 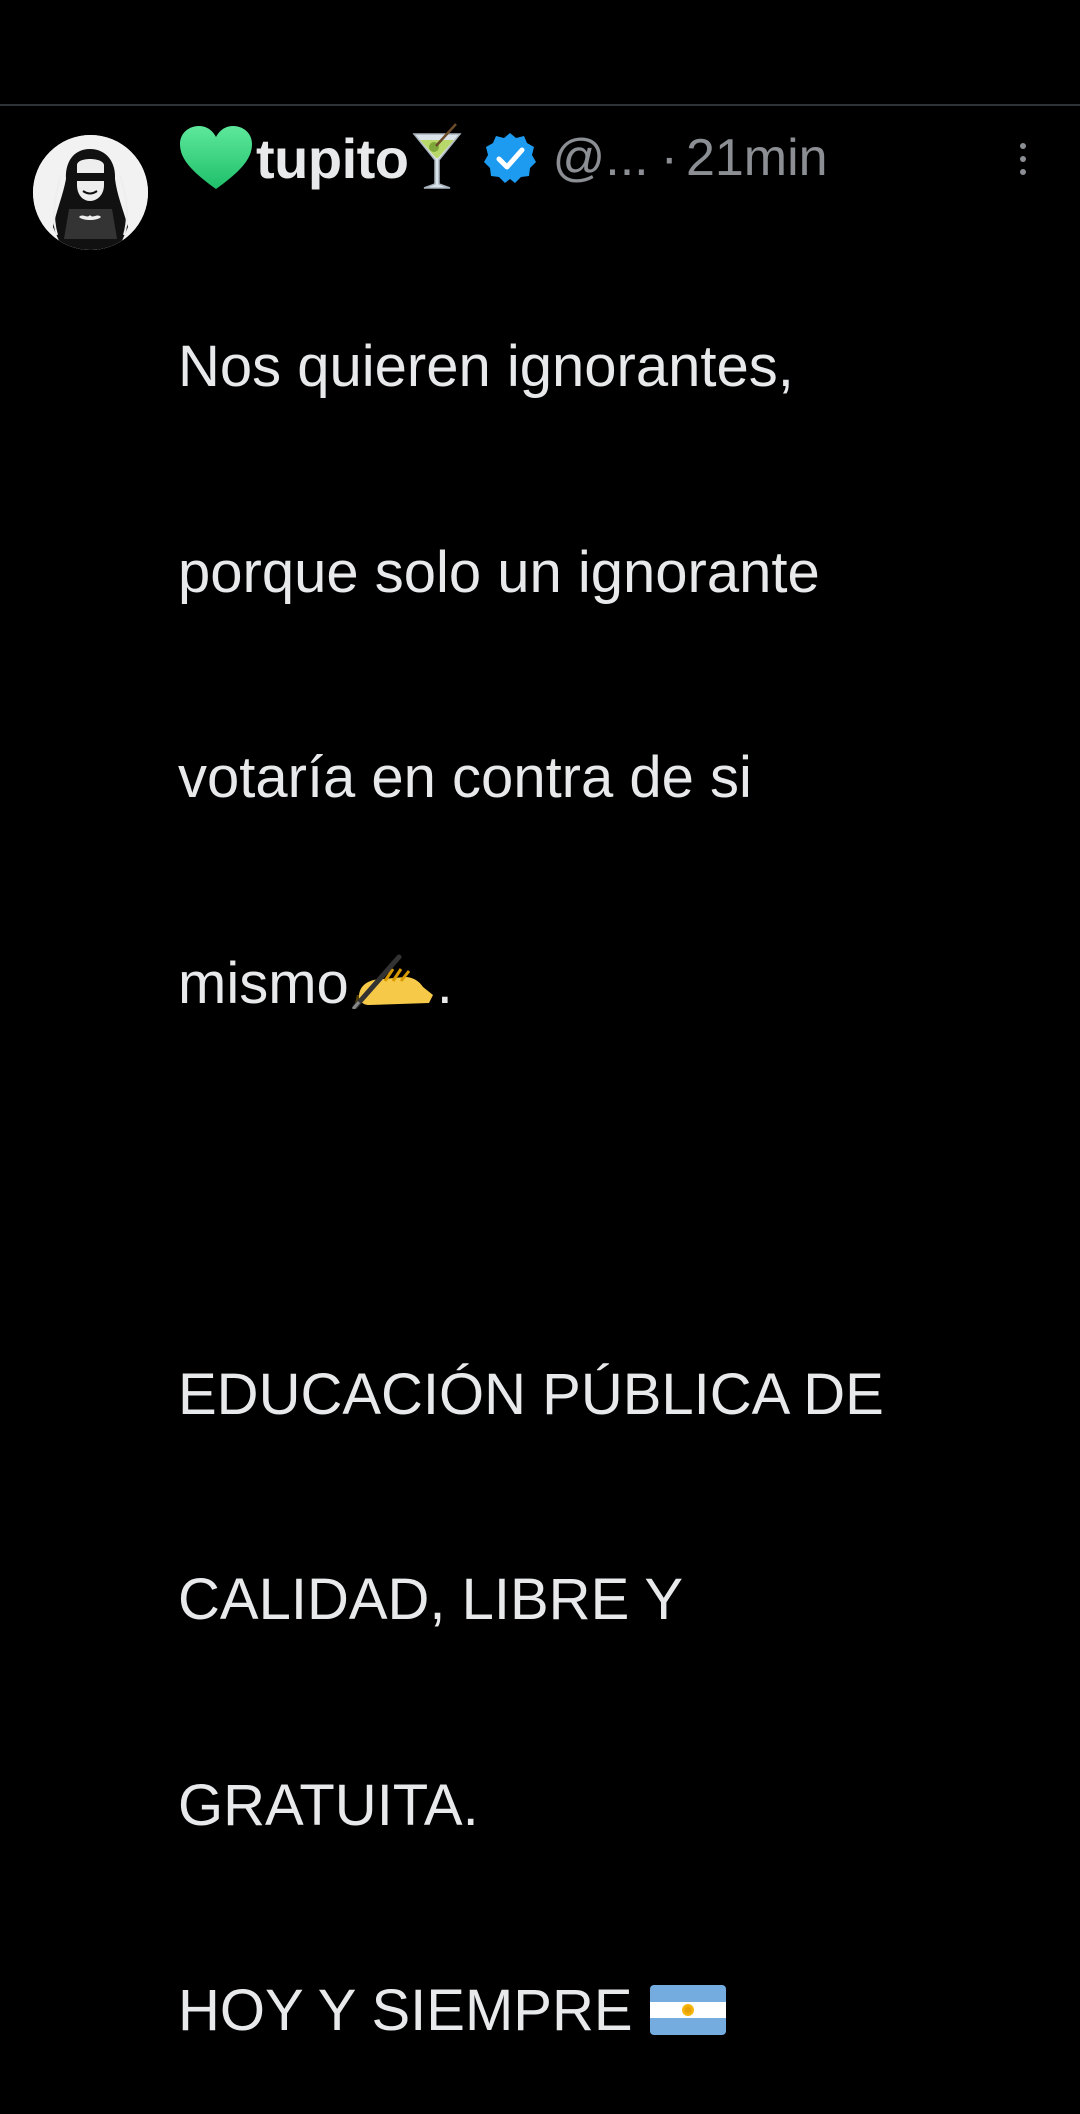 What do you see at coordinates (540, 105) in the screenshot?
I see `top-divider` at bounding box center [540, 105].